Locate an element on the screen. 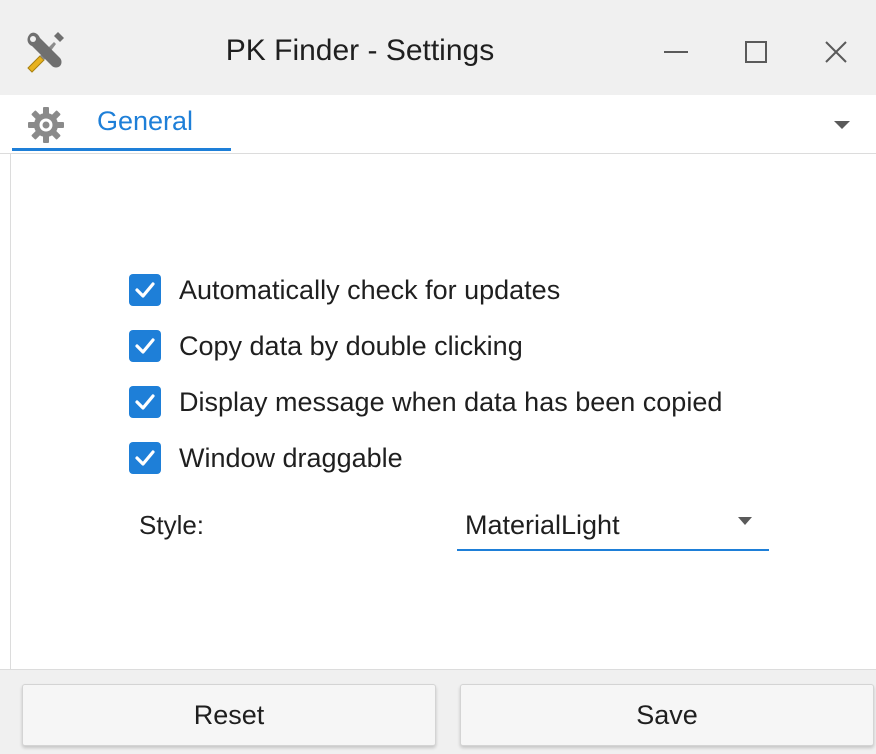 The width and height of the screenshot is (876, 754). tools-icon is located at coordinates (45, 51).